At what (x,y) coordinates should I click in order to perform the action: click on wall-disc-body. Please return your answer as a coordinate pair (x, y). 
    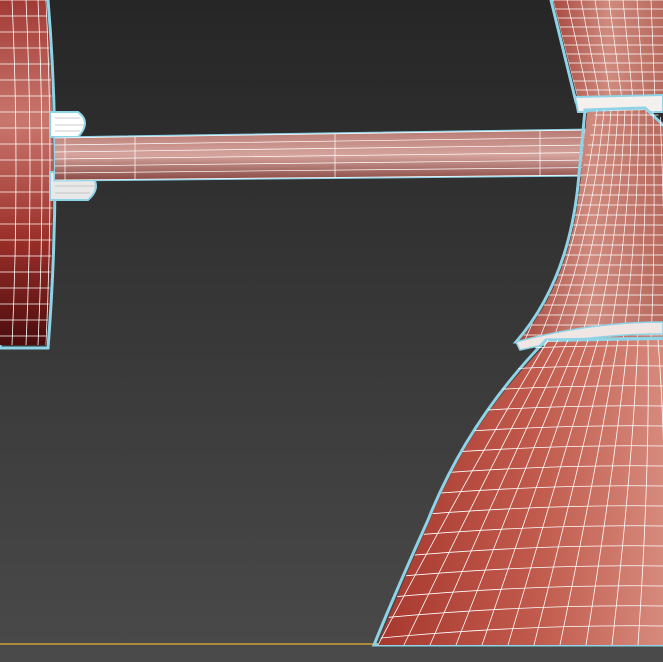
    Looking at the image, I should click on (26, 172).